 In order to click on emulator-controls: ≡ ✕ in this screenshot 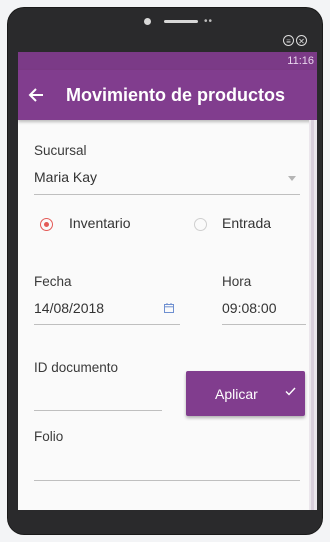, I will do `click(295, 41)`.